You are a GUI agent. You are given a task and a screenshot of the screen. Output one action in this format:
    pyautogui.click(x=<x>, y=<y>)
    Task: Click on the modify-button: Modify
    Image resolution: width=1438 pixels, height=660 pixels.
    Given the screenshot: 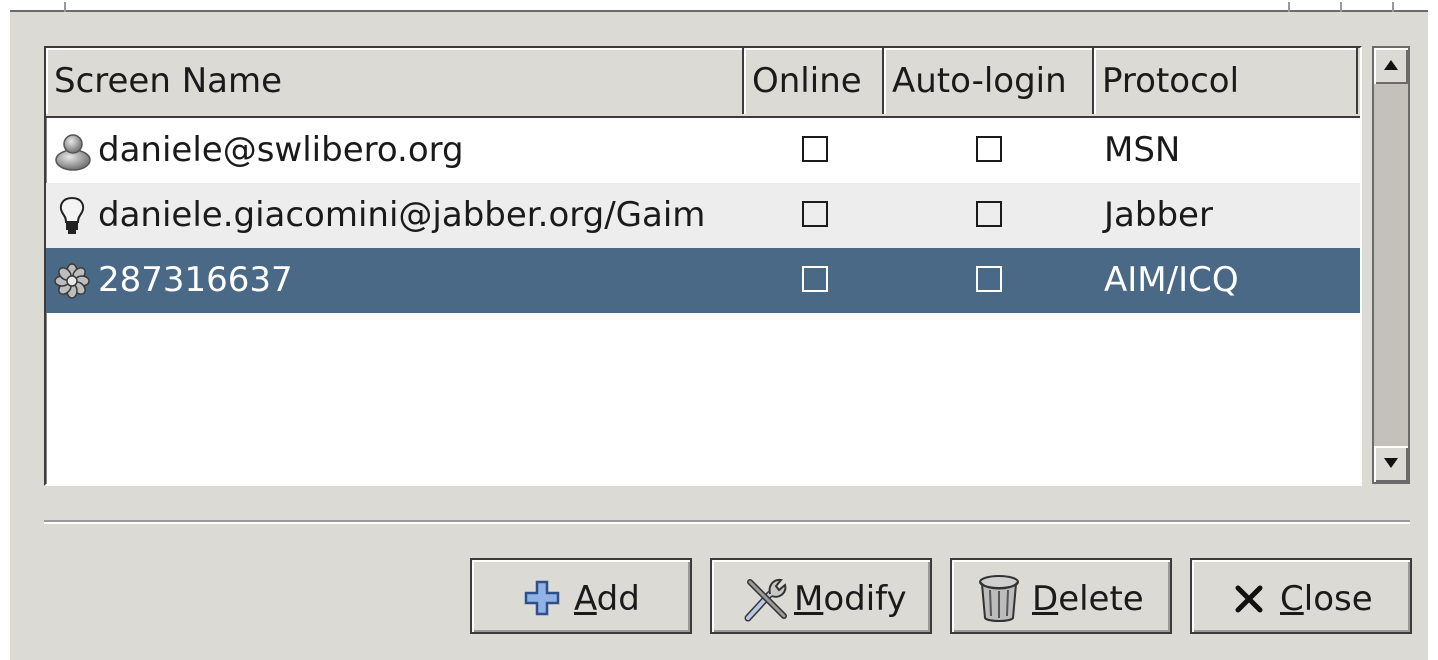 What is the action you would take?
    pyautogui.click(x=821, y=596)
    